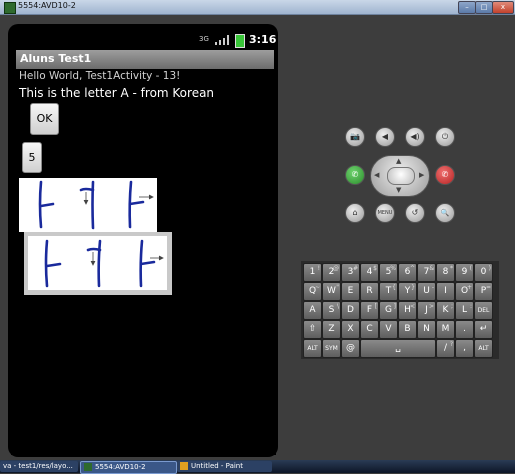 The width and height of the screenshot is (515, 474). I want to click on keyboard-row-5: ALT SYM @ ␣ /? , ALT, so click(400, 348).